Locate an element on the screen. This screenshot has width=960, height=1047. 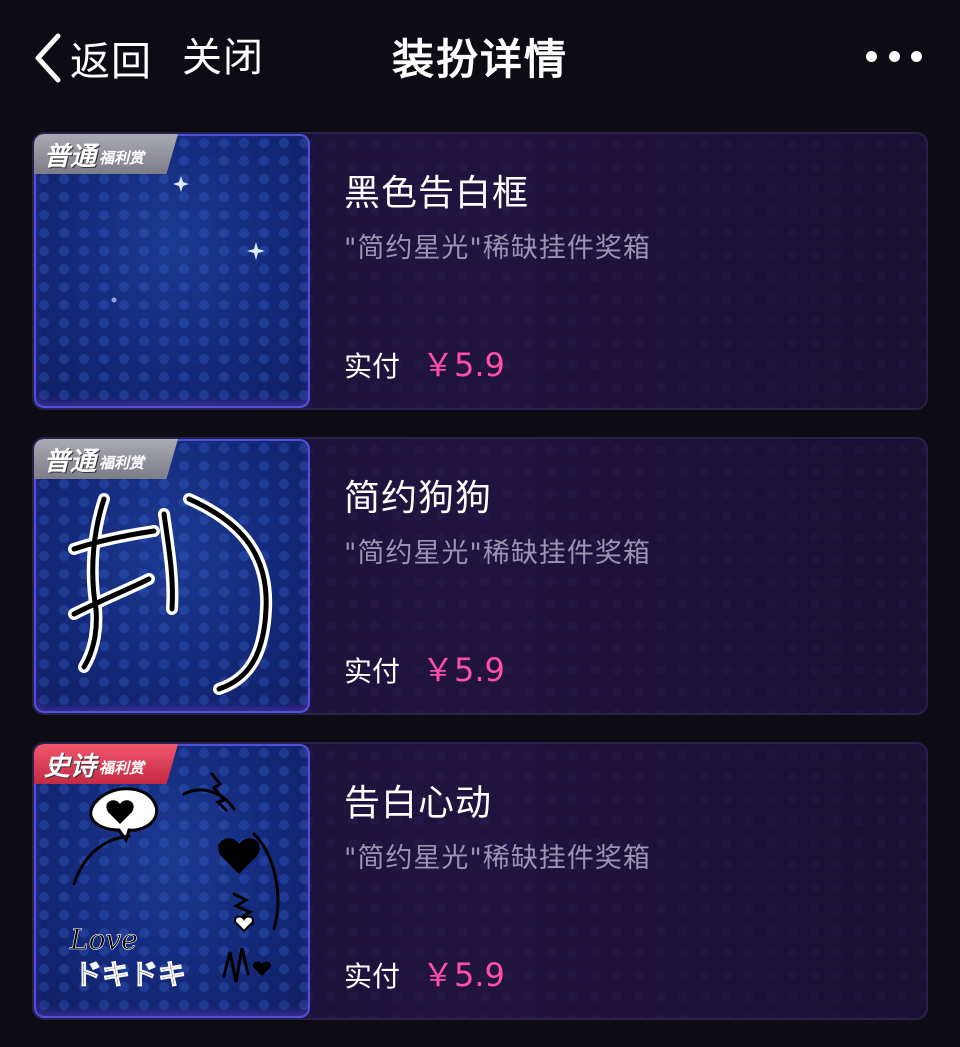
doki-text: ドキドキ is located at coordinates (130, 974).